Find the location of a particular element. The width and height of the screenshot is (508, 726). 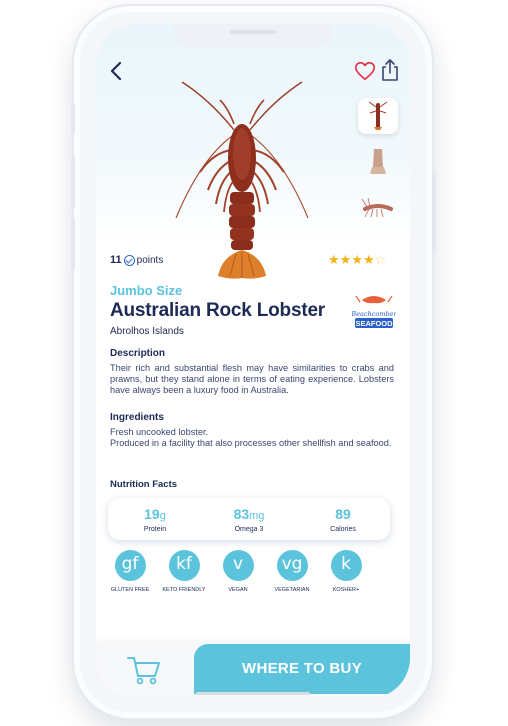

cart-icon is located at coordinates (143, 671).